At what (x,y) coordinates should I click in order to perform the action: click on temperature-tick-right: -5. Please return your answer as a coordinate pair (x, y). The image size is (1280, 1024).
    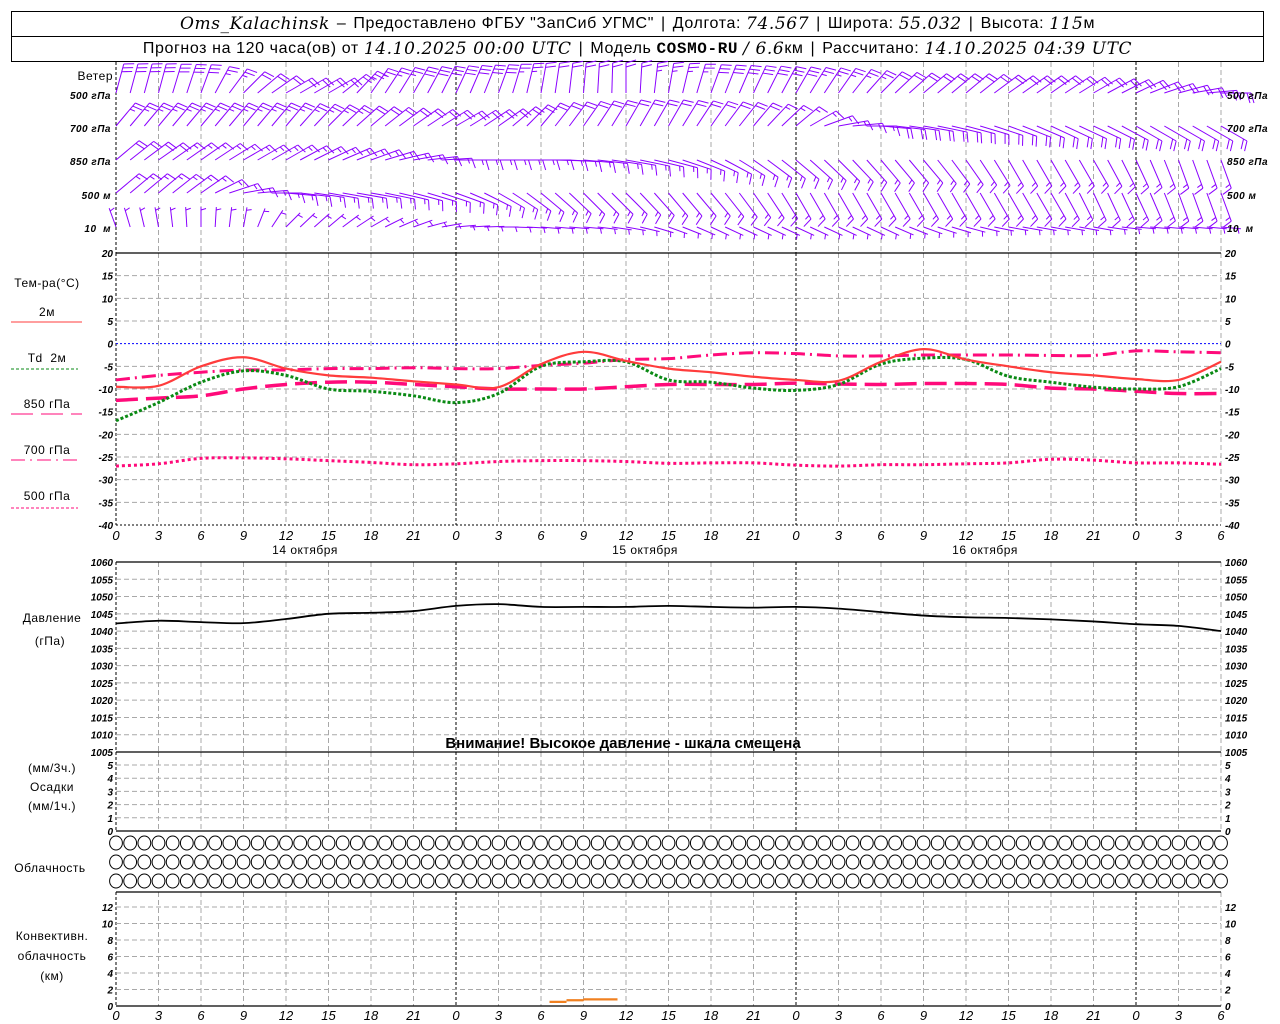
    Looking at the image, I should click on (1229, 367).